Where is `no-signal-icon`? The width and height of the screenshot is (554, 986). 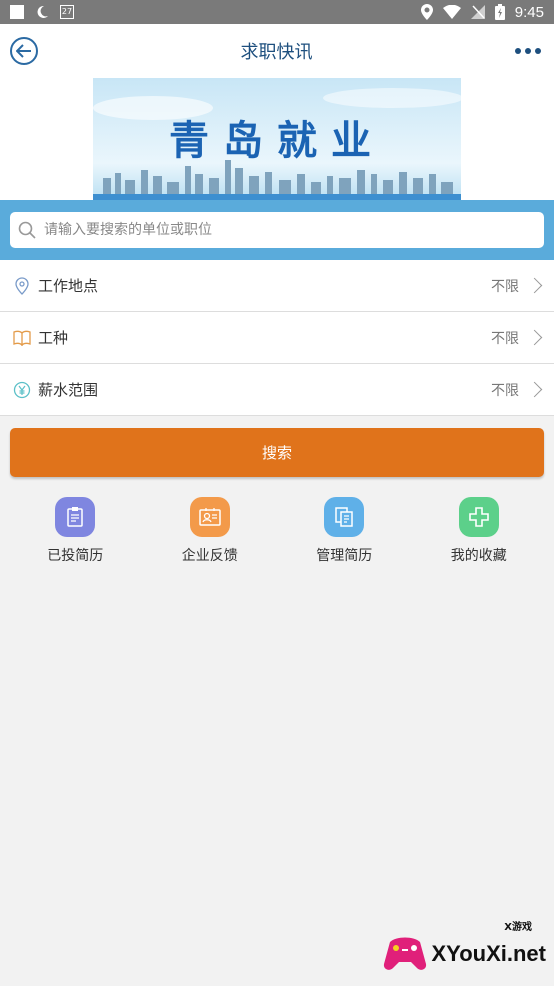
no-signal-icon is located at coordinates (477, 12).